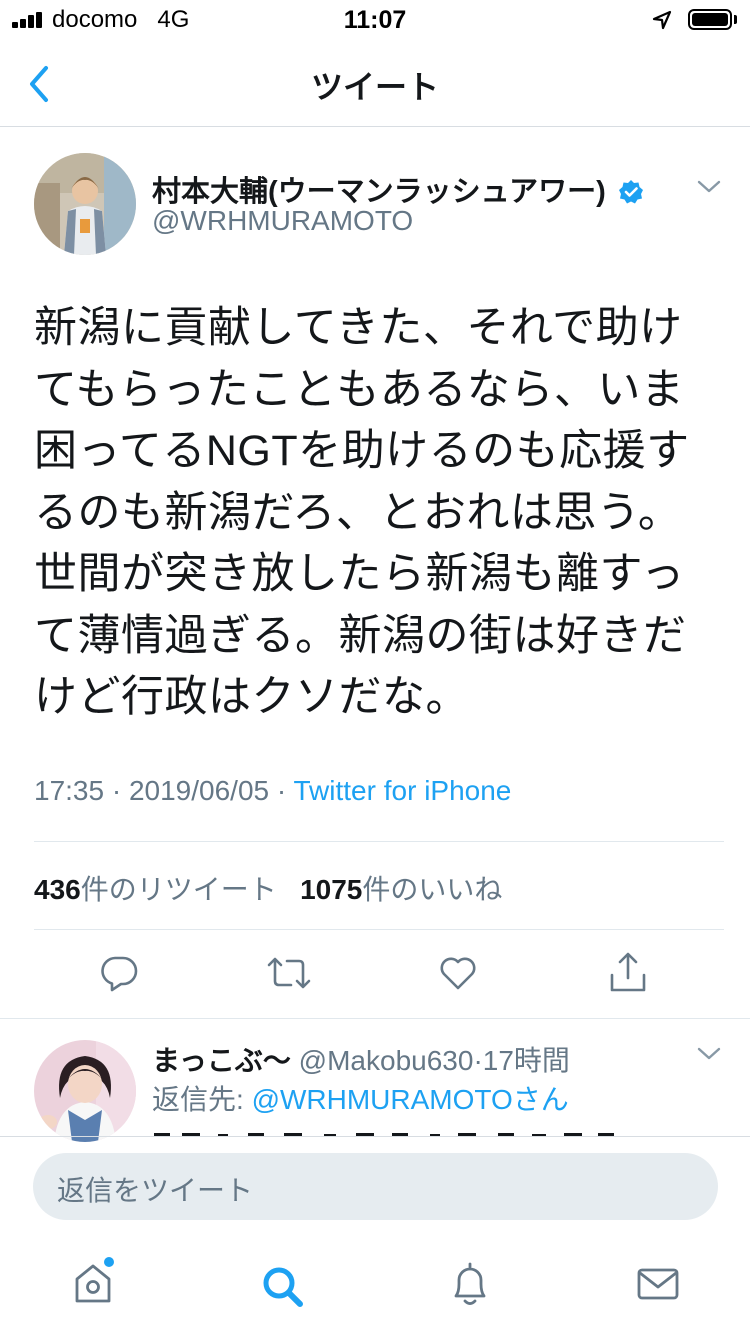 The image size is (750, 1334). I want to click on reply-composer-input: 返信をツイート, so click(375, 1186).